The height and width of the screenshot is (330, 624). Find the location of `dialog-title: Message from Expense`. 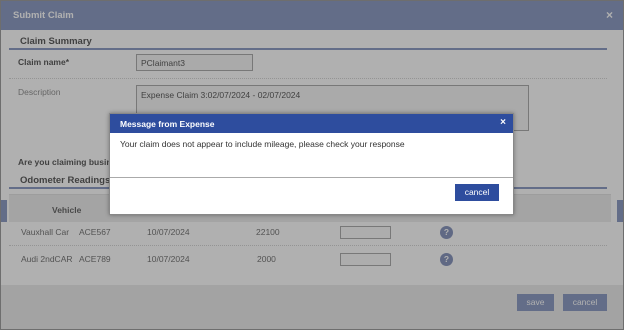

dialog-title: Message from Expense is located at coordinates (167, 124).